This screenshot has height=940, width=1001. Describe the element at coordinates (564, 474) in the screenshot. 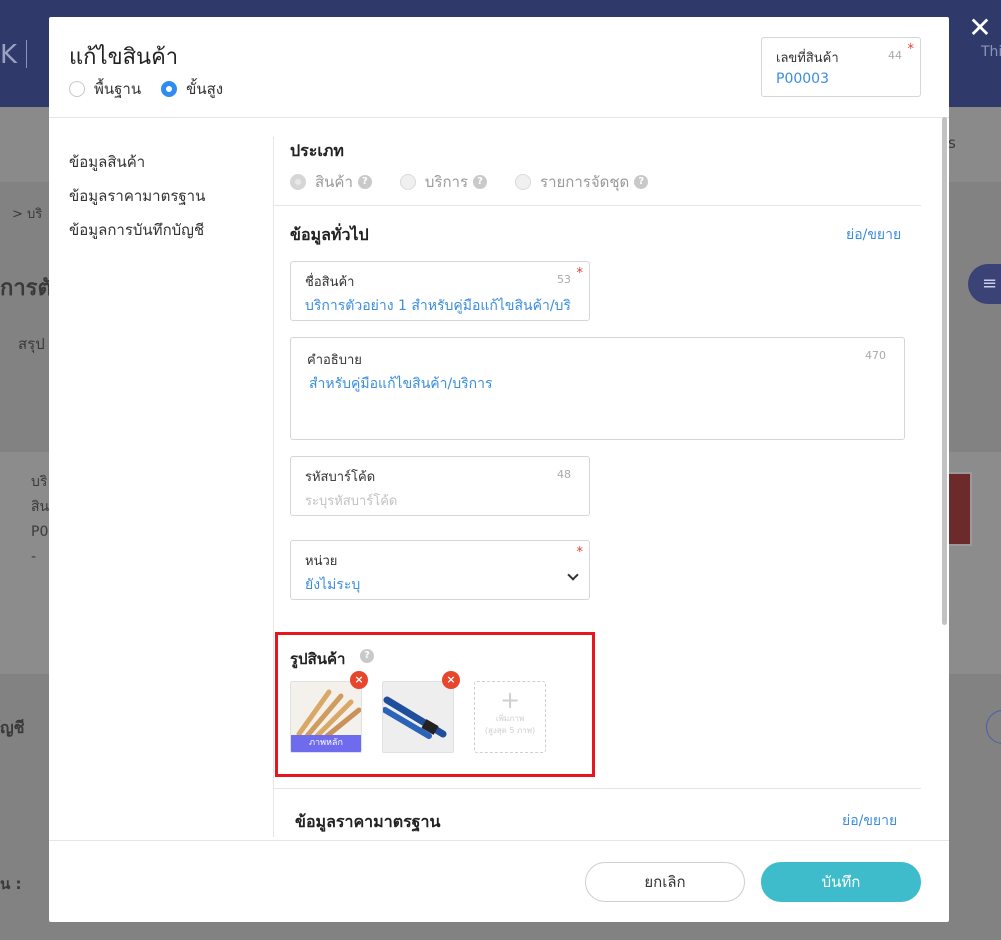

I see `barcode-count: 48` at that location.